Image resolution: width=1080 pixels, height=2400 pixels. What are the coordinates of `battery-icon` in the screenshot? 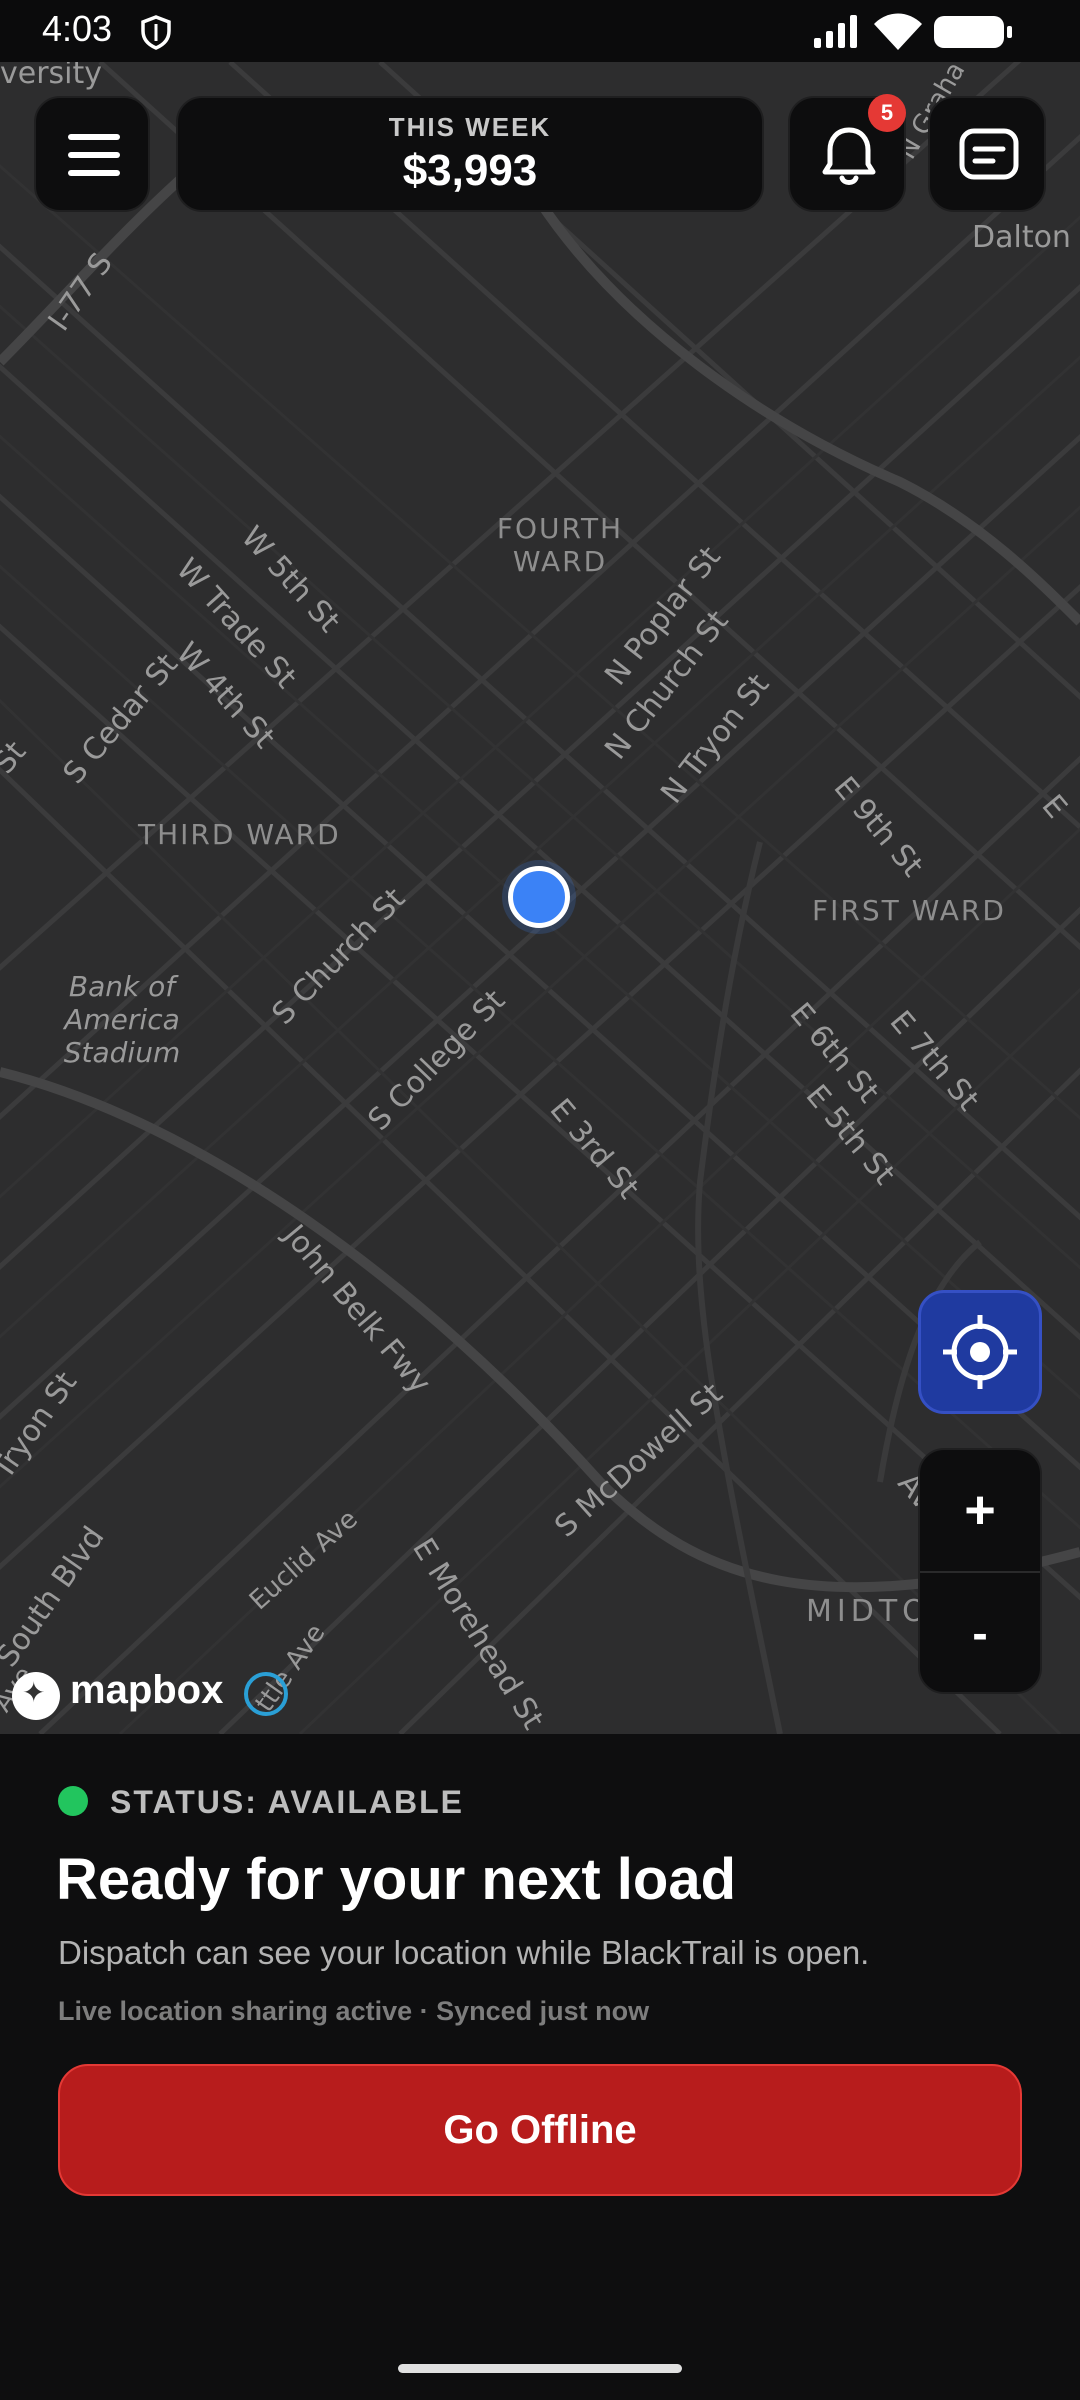 It's located at (973, 32).